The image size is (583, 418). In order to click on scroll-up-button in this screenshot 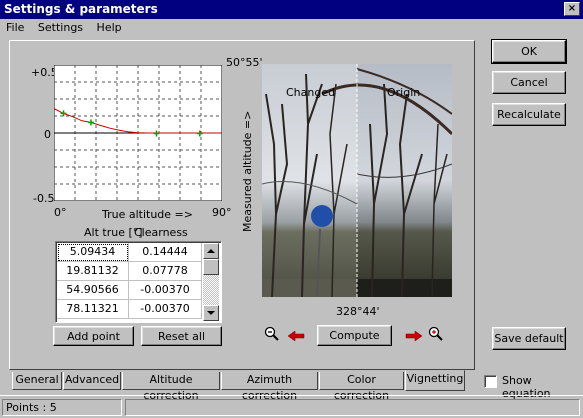, I will do `click(211, 251)`.